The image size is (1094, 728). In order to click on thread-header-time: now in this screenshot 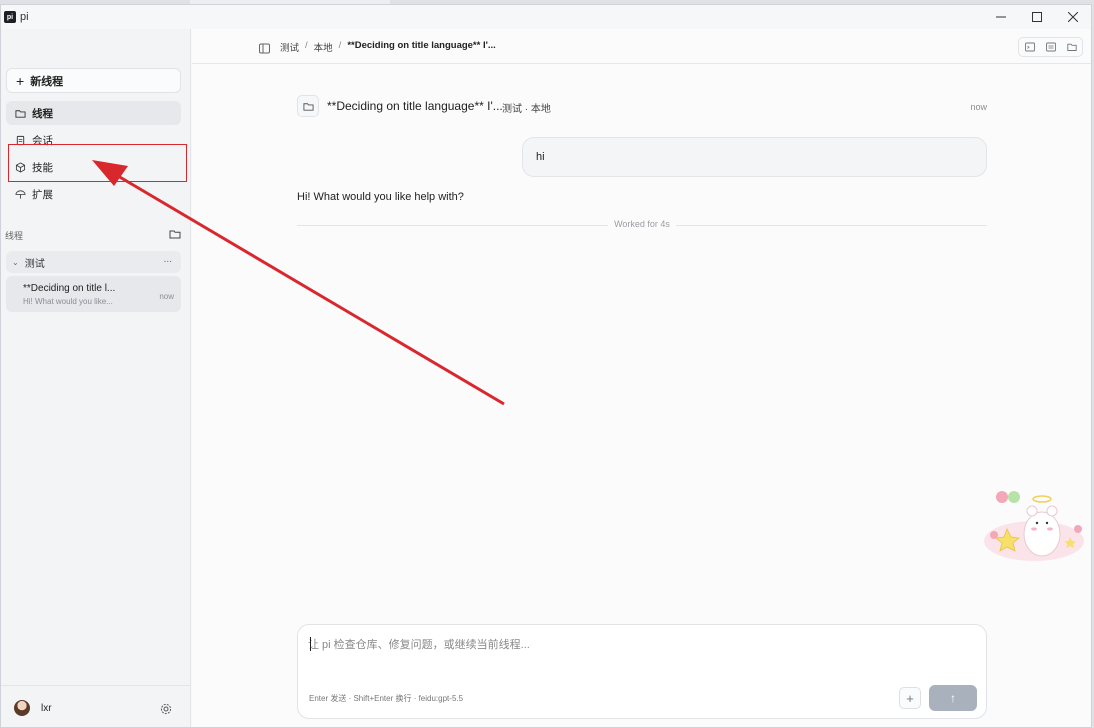, I will do `click(978, 107)`.